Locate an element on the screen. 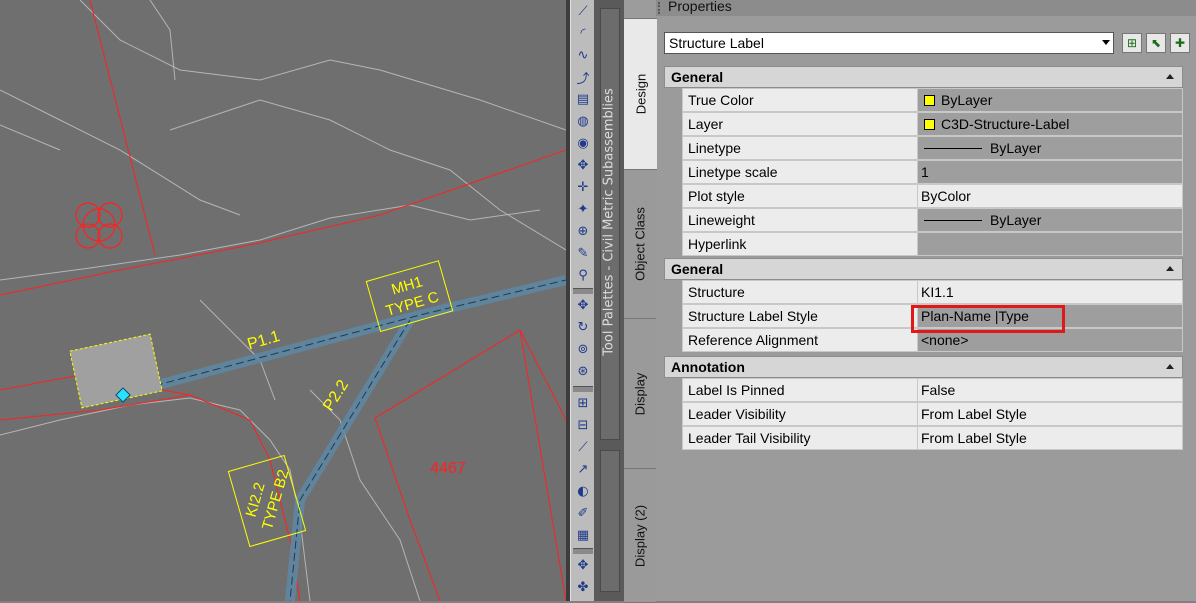 The height and width of the screenshot is (603, 1196). property-row: Leader Tail Visibility From Label Style is located at coordinates (923, 438).